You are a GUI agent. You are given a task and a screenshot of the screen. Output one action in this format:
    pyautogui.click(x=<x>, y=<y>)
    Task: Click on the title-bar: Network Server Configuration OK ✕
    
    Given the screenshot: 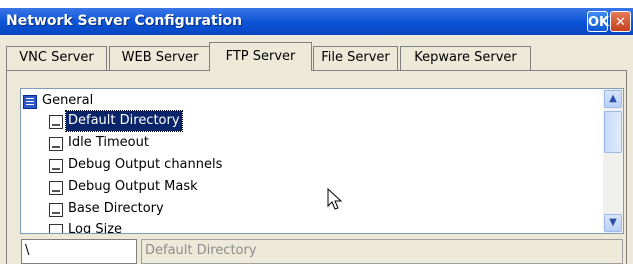 What is the action you would take?
    pyautogui.click(x=316, y=21)
    